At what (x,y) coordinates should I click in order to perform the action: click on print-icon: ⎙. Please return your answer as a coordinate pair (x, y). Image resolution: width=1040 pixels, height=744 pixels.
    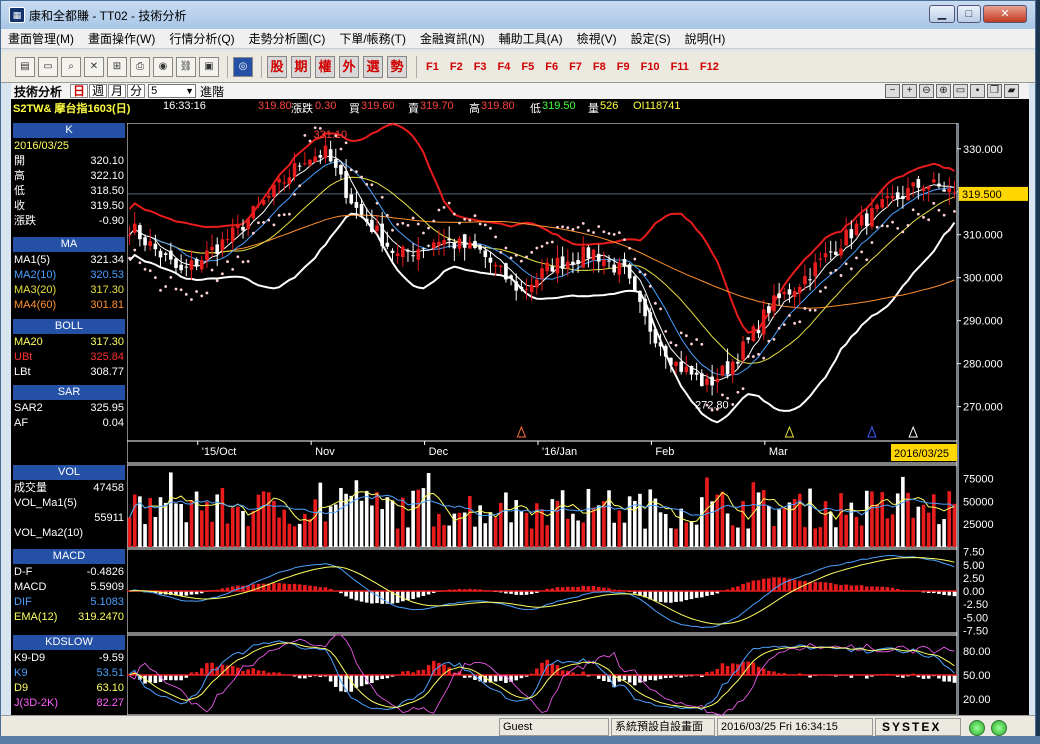
    Looking at the image, I should click on (140, 66).